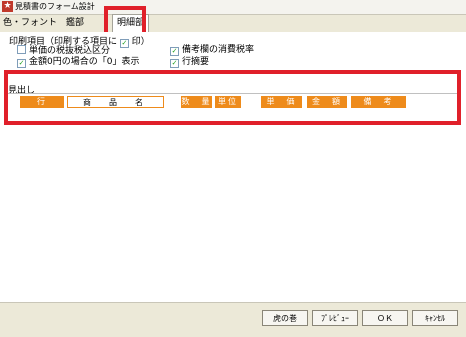 This screenshot has width=466, height=337. What do you see at coordinates (174, 63) in the screenshot?
I see `checkbox-line-summary: ✓` at bounding box center [174, 63].